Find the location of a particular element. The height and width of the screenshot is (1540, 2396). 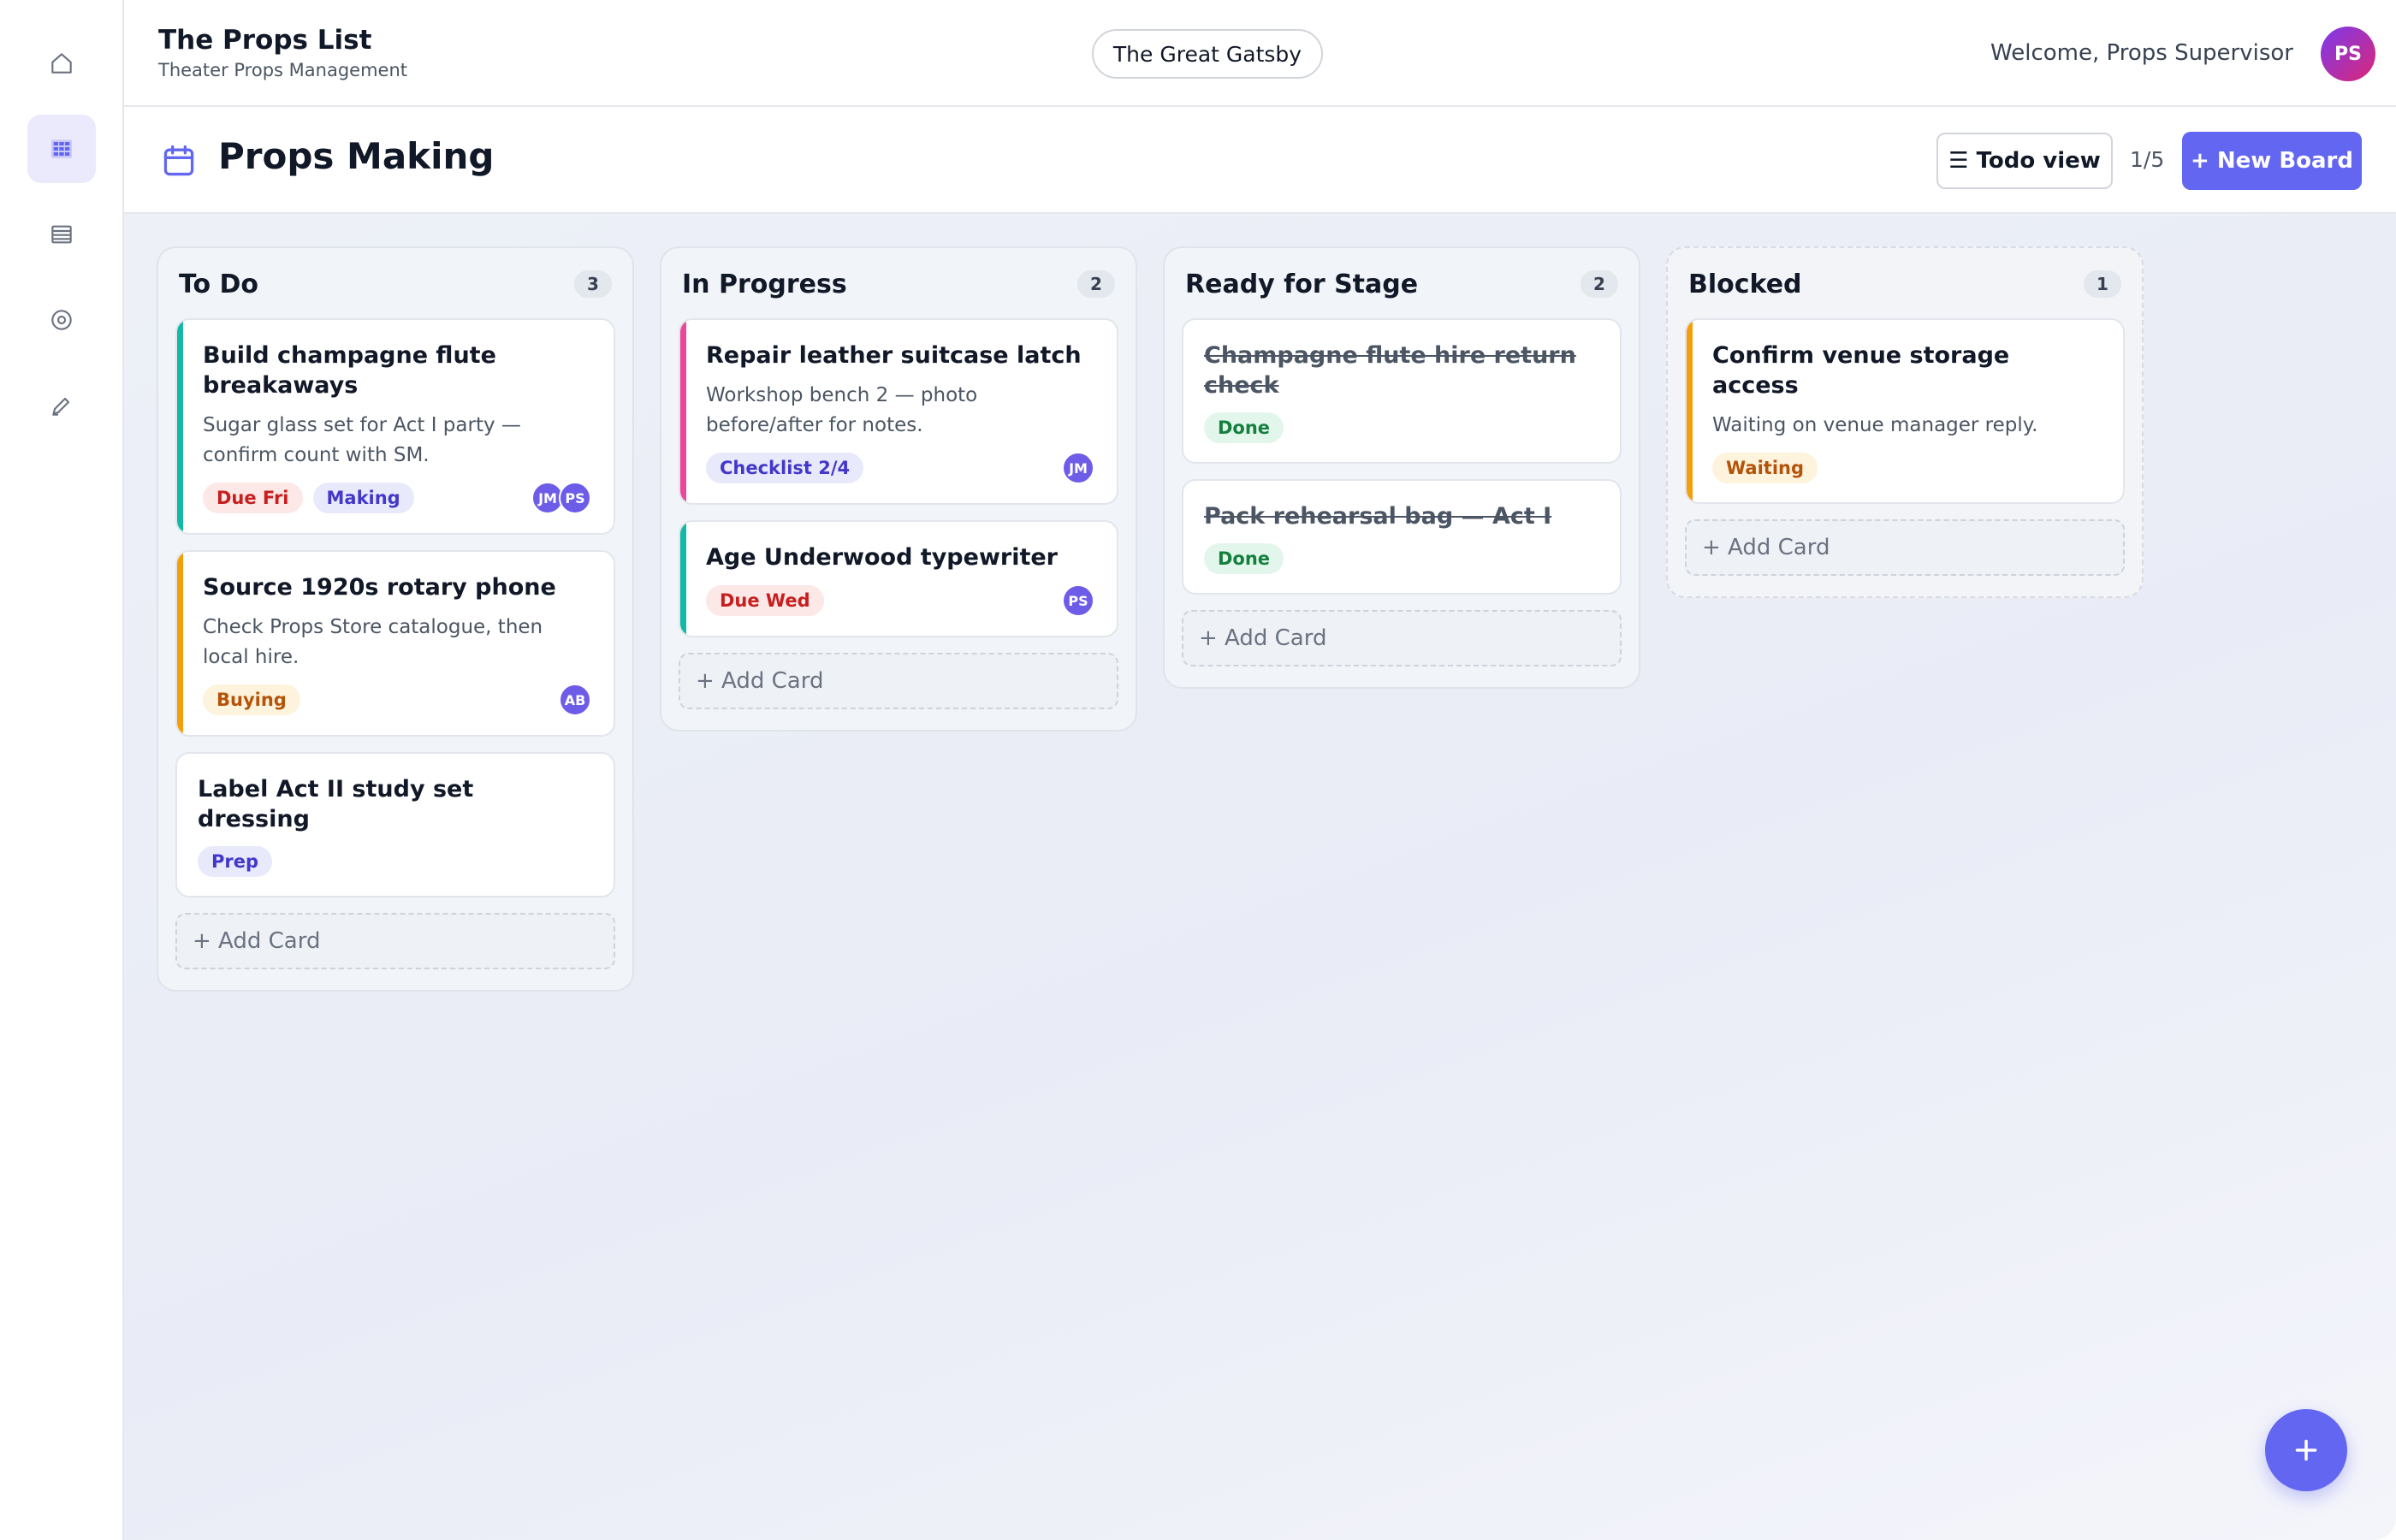

card-title: Source 1920s rotary phone is located at coordinates (379, 587).